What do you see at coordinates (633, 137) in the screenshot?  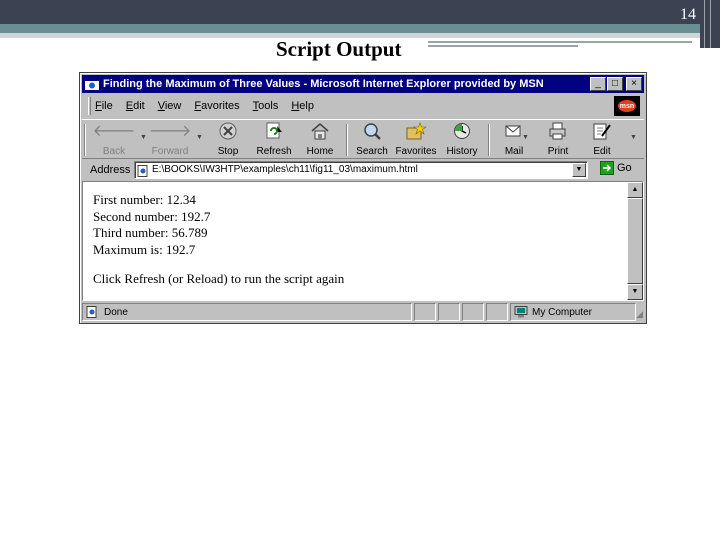 I see `edit-dropdown-icon: ▼` at bounding box center [633, 137].